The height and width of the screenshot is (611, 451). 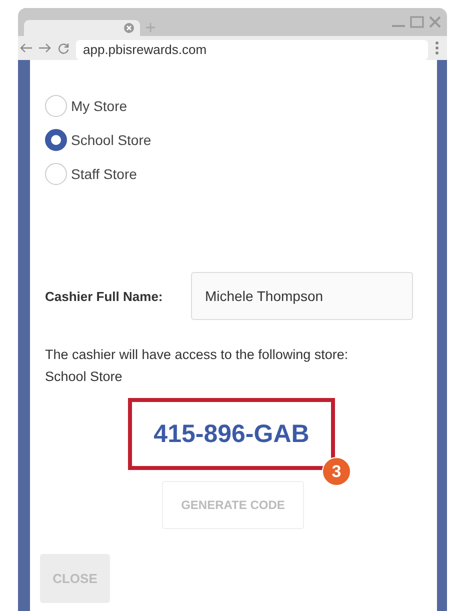 What do you see at coordinates (252, 50) in the screenshot?
I see `address-bar: app.pbisrewards.com` at bounding box center [252, 50].